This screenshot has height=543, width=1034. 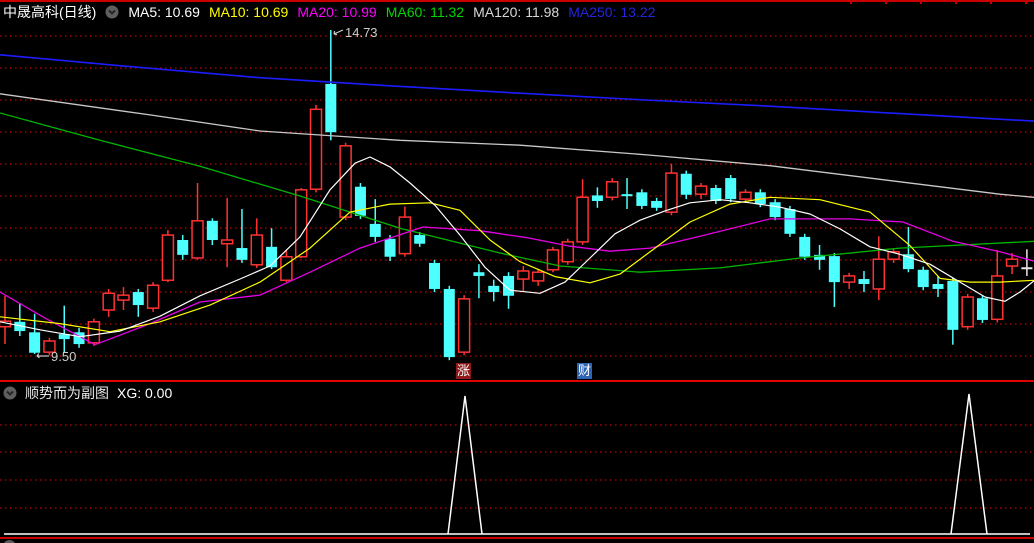 What do you see at coordinates (10, 393) in the screenshot?
I see `sub-panel-chevron-icon` at bounding box center [10, 393].